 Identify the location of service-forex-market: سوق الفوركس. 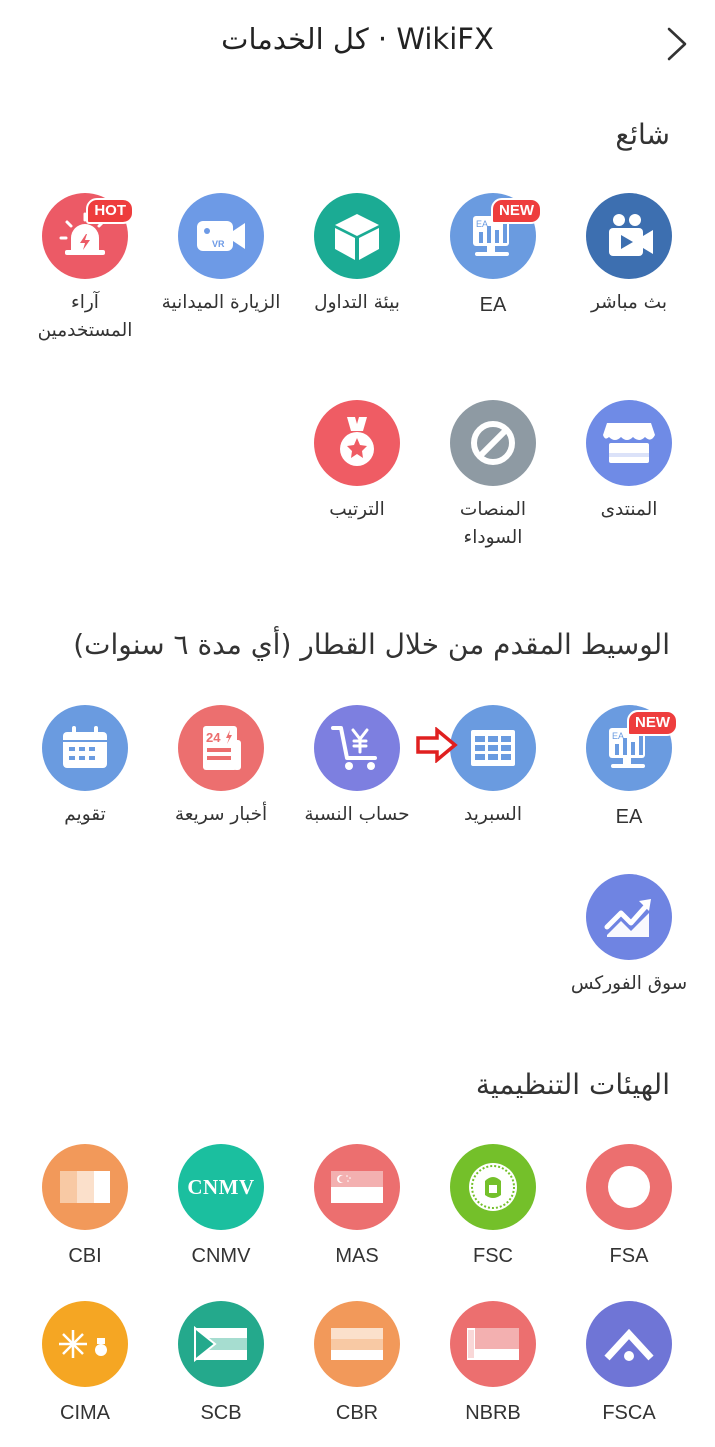
(629, 936).